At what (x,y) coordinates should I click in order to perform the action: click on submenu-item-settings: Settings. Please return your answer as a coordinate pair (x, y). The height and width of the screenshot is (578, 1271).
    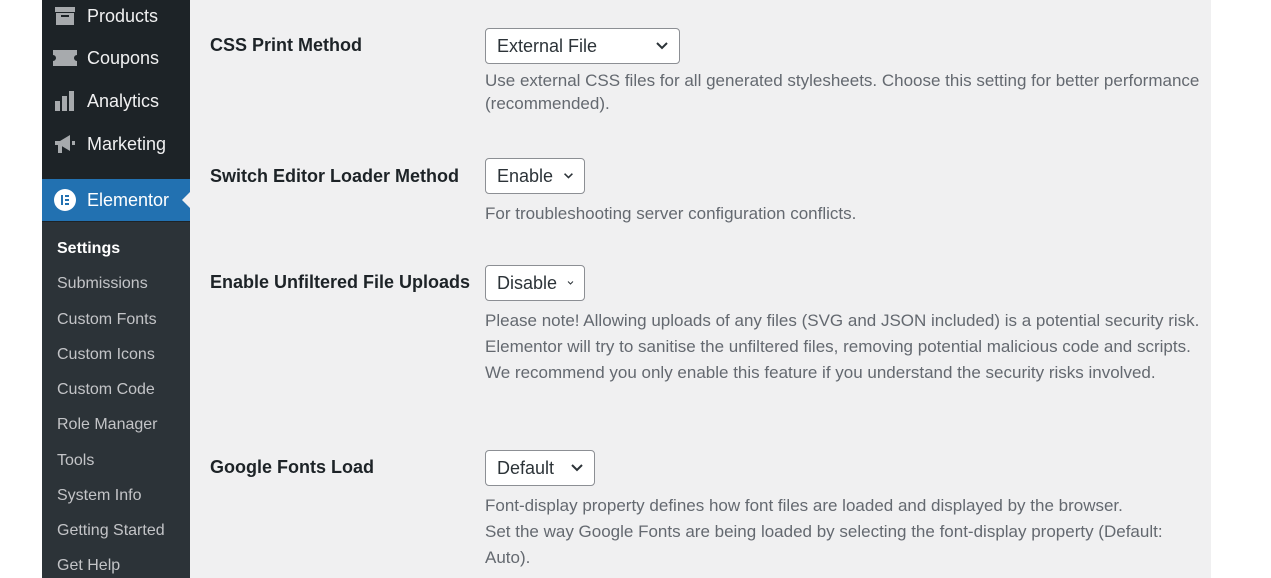
    Looking at the image, I should click on (88, 249).